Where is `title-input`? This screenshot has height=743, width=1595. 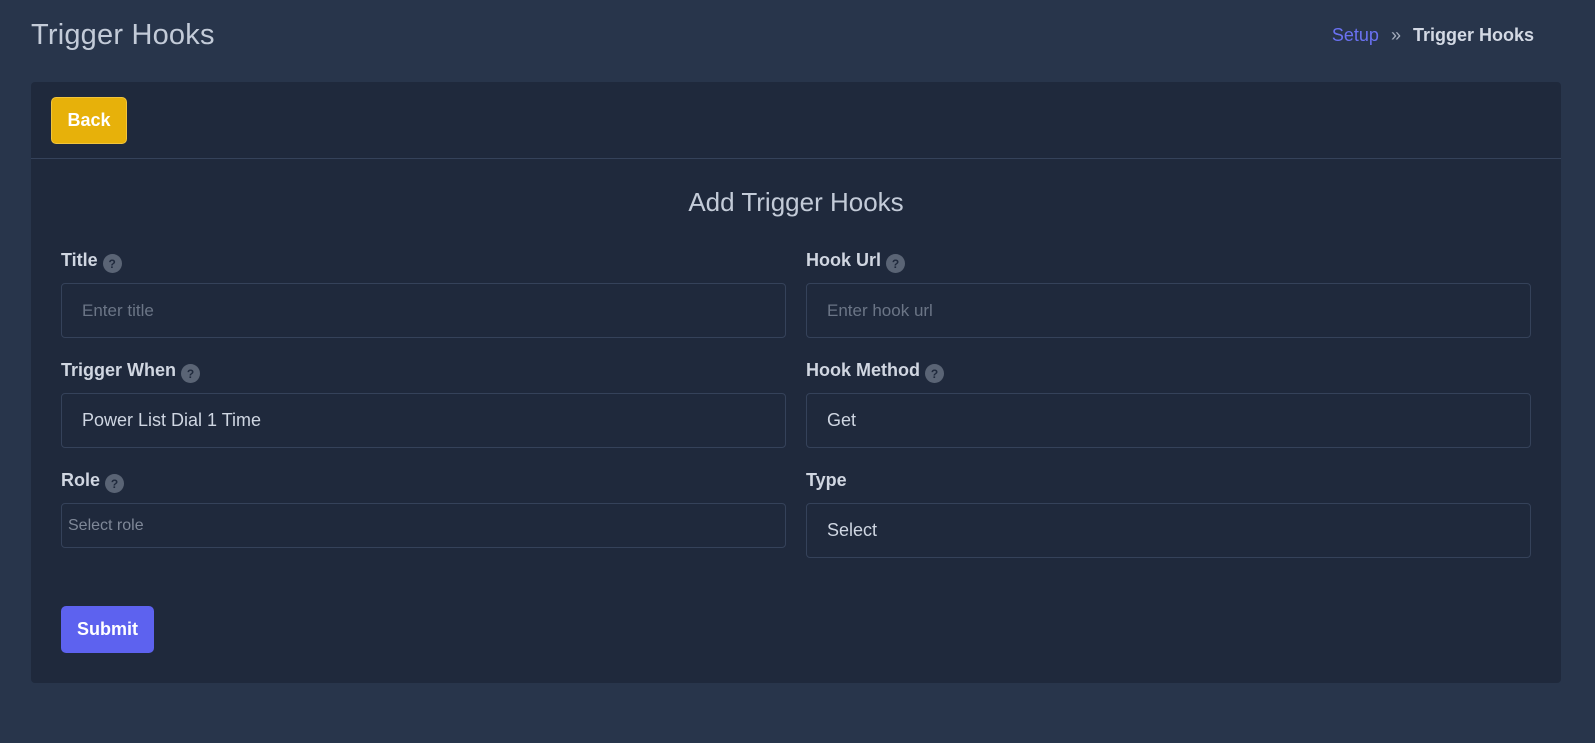 title-input is located at coordinates (423, 310).